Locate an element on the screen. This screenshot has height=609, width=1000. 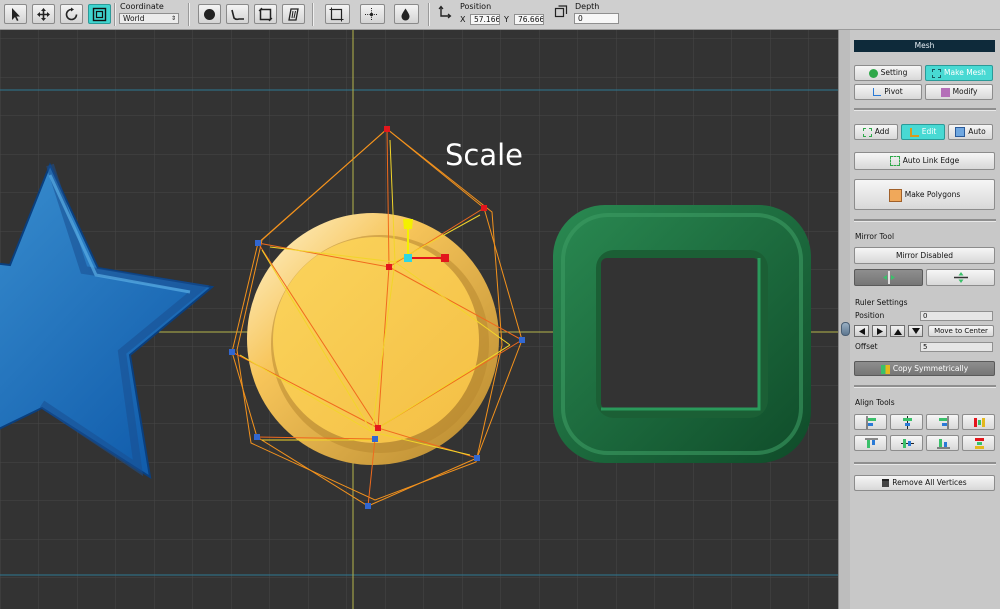
remove-all-vertices-button: Remove All Vertices is located at coordinates (924, 483).